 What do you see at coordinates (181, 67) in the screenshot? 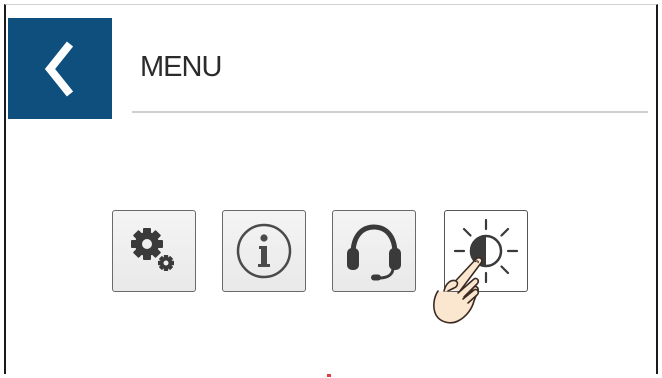
I see `page-title: MENU` at bounding box center [181, 67].